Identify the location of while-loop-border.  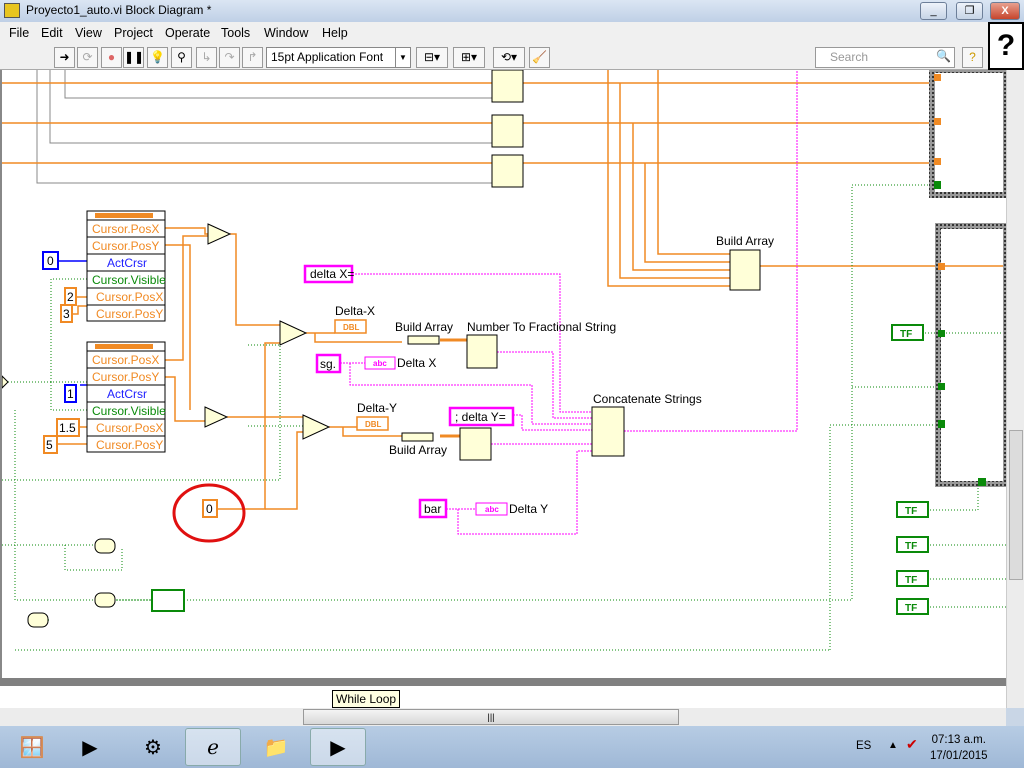
(503, 682).